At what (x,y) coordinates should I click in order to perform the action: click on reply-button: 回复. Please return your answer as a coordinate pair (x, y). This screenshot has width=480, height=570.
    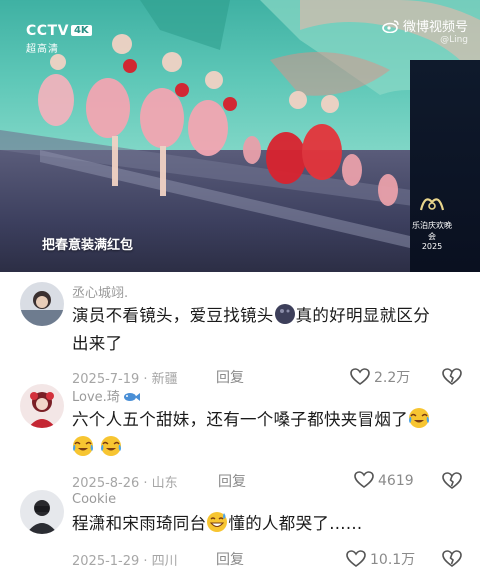
    Looking at the image, I should click on (230, 559).